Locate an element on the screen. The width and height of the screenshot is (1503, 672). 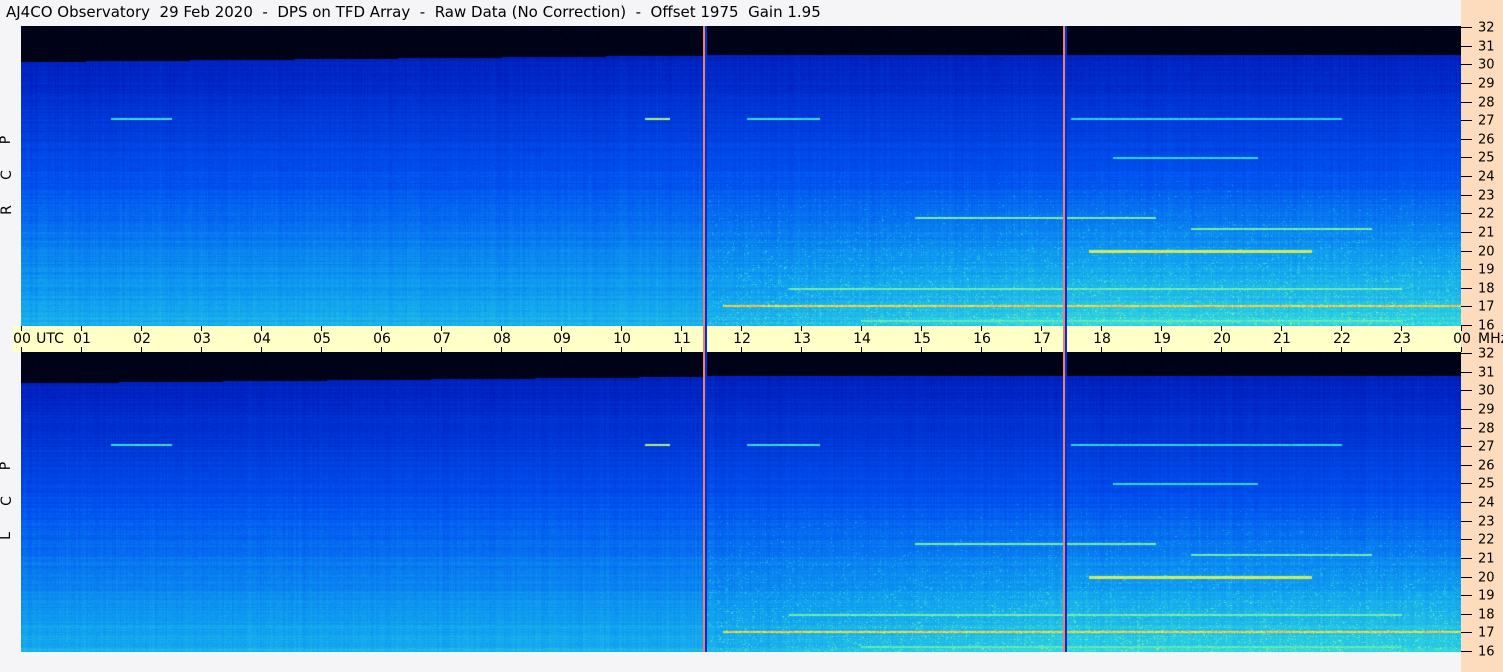
y-tick-label: 23 is located at coordinates (1486, 196).